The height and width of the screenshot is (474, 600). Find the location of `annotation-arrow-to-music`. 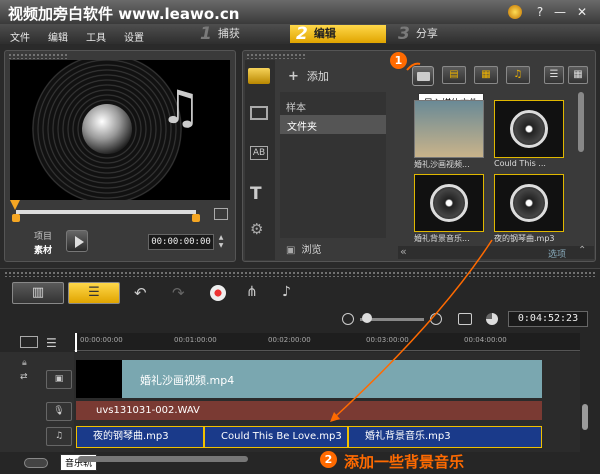

annotation-arrow-to-music is located at coordinates (414, 328).